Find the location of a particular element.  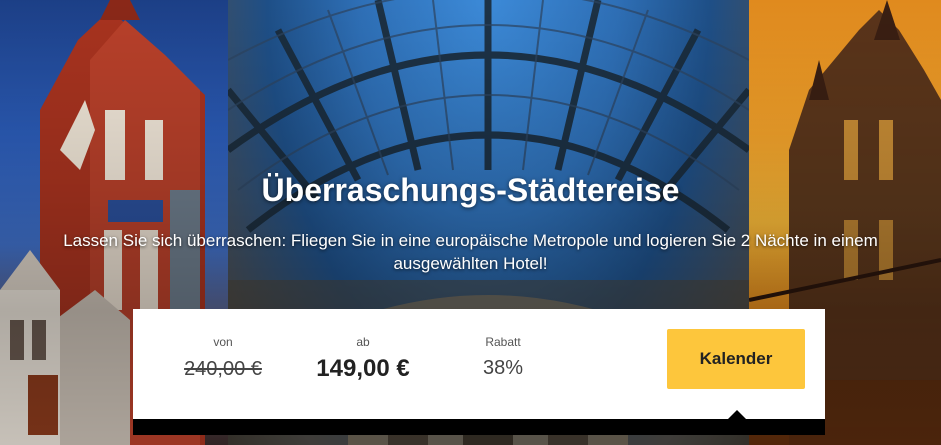

caret-up-icon is located at coordinates (737, 415).